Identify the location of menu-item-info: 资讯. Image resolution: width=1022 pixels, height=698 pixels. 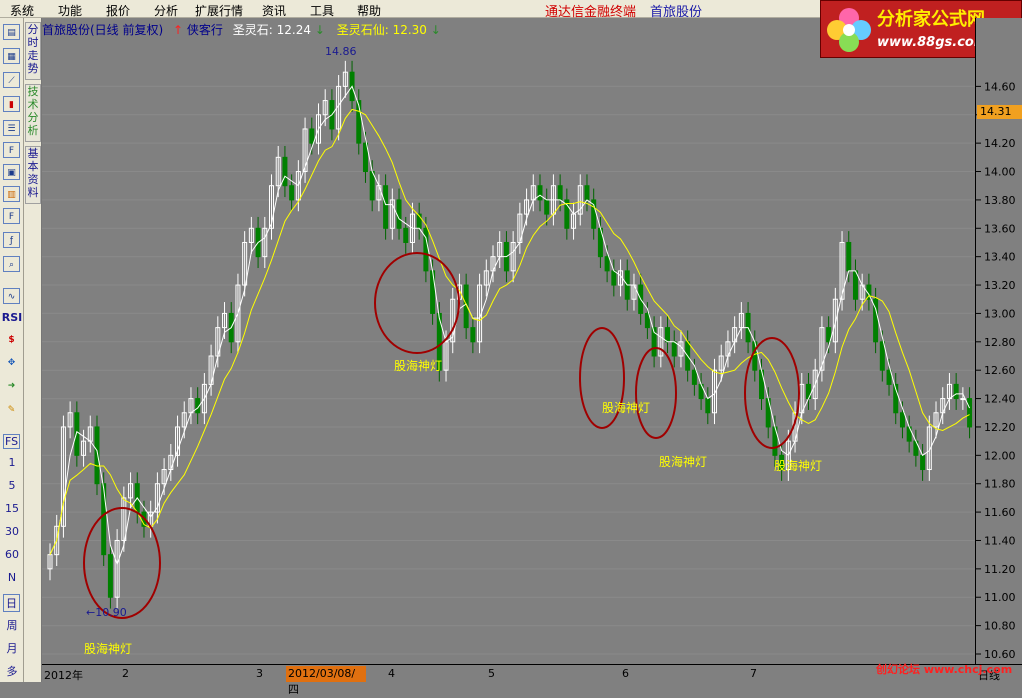
(274, 10).